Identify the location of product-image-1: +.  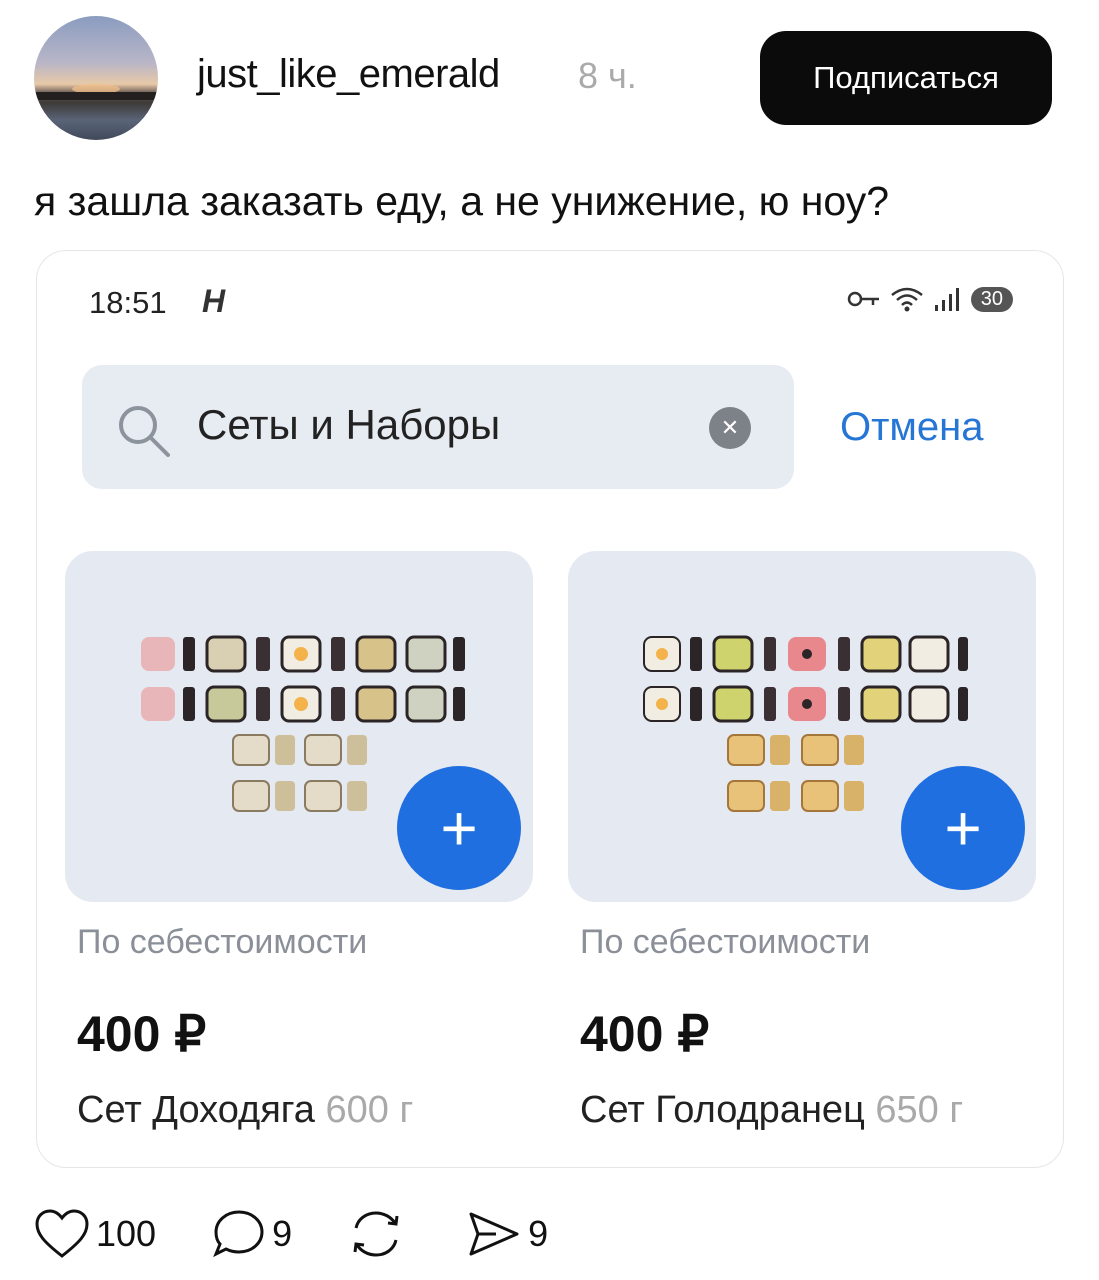
(299, 726).